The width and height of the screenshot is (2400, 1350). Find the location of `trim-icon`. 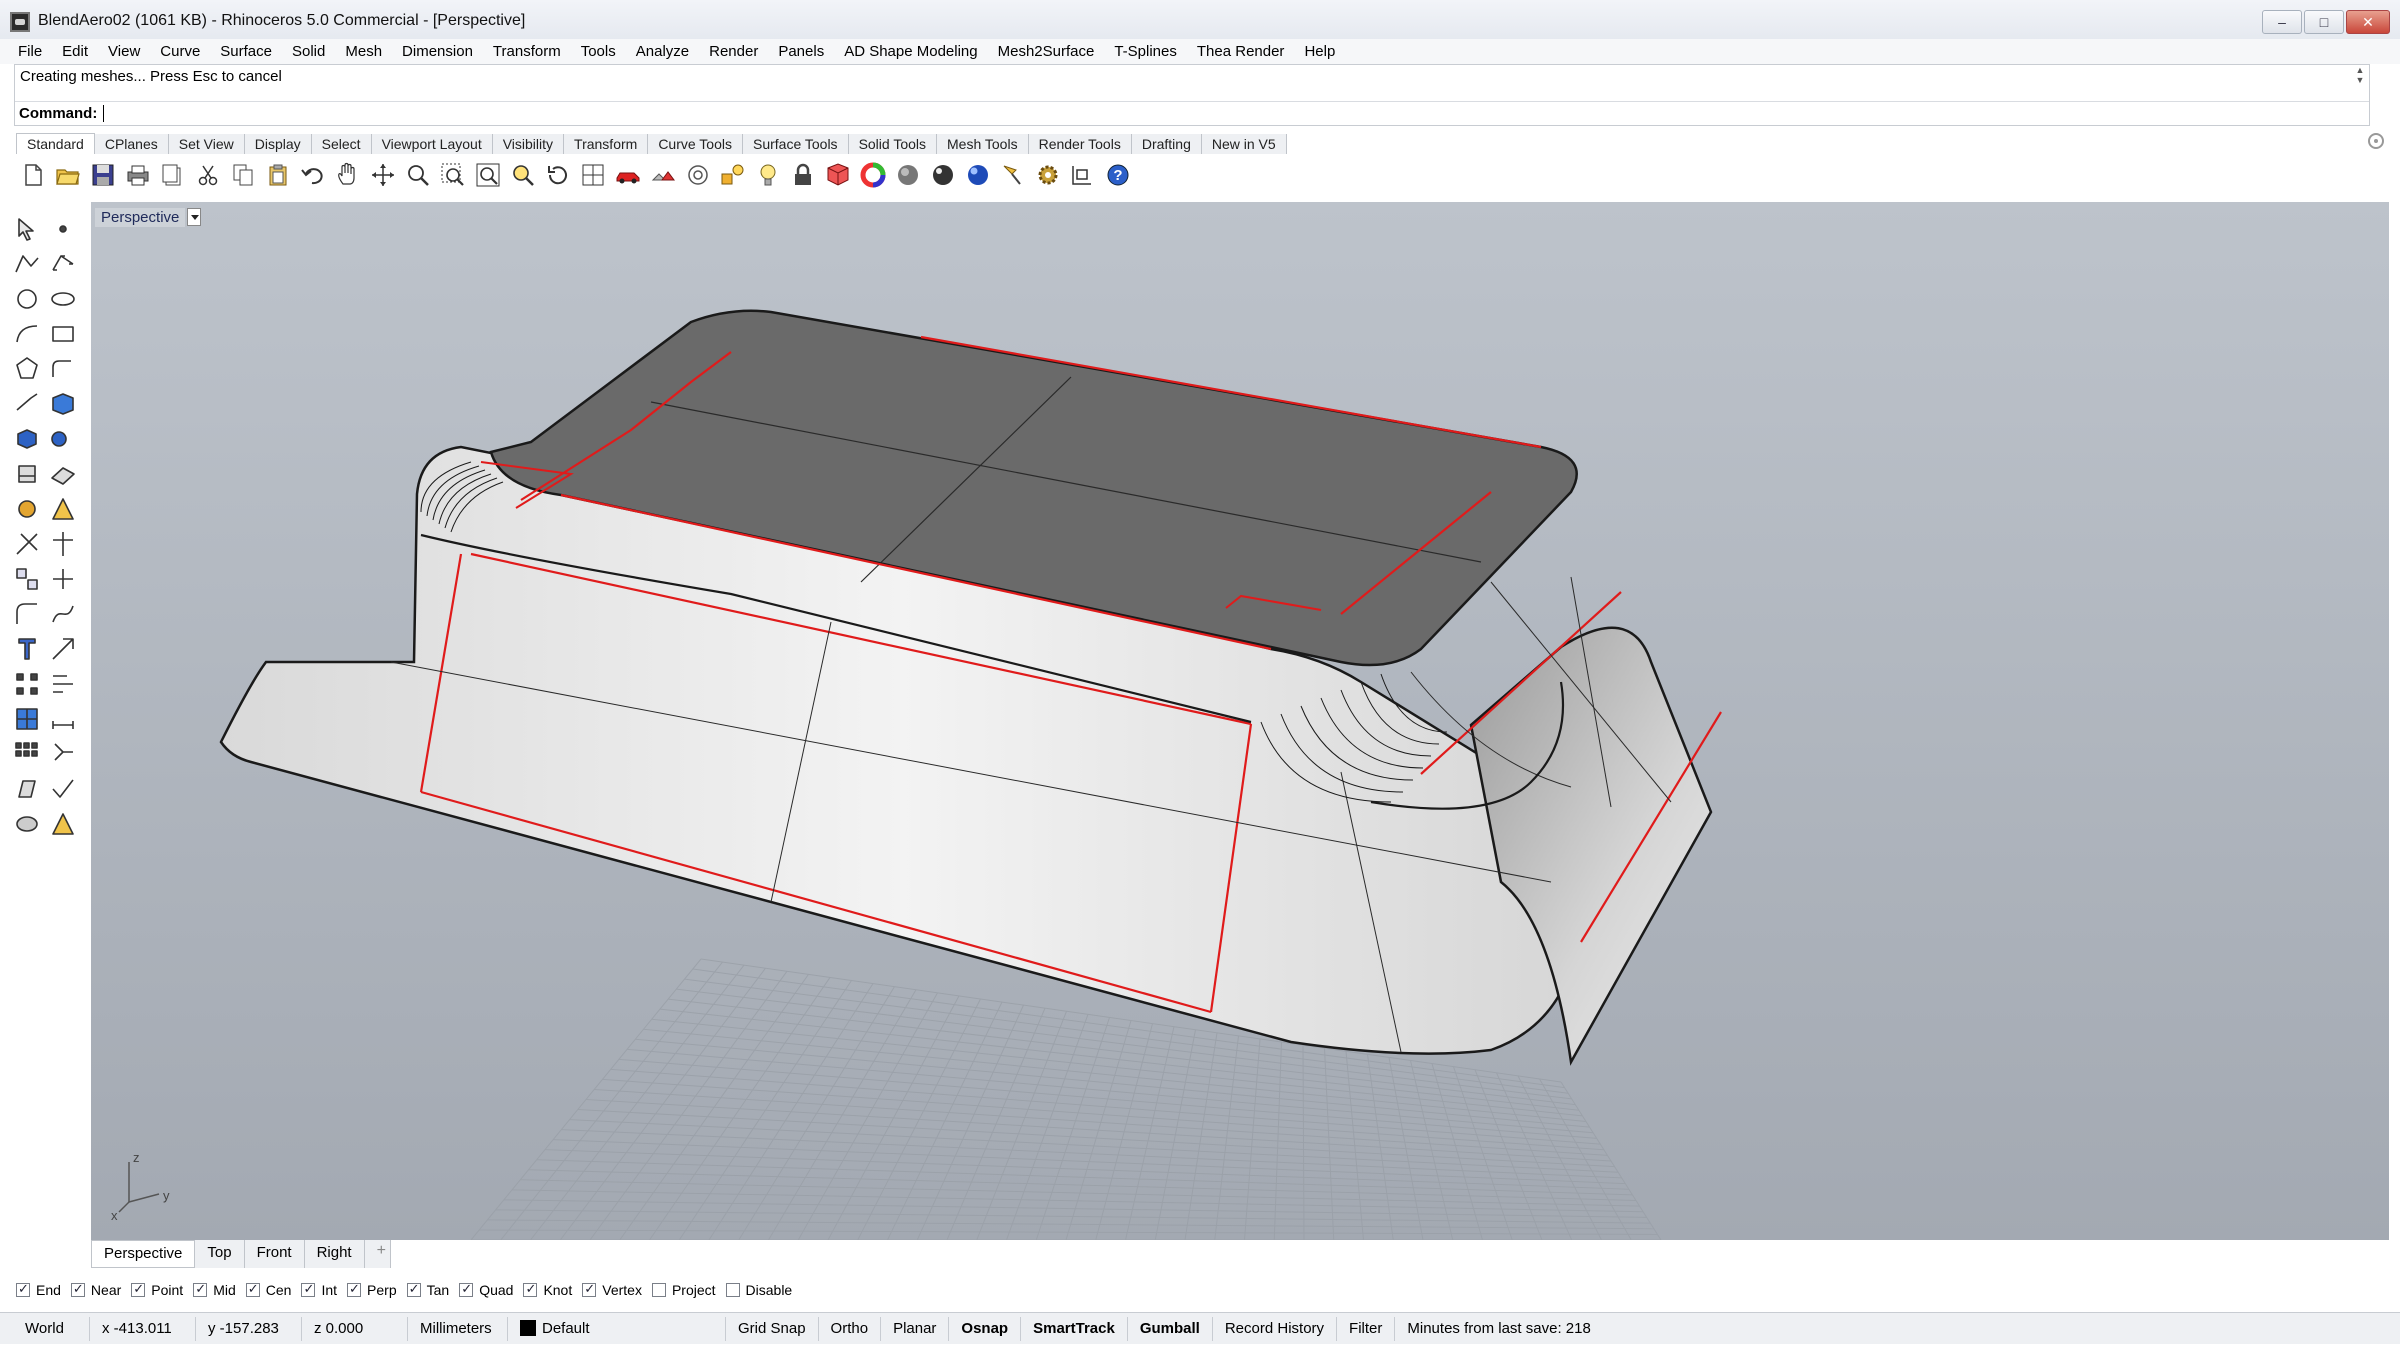

trim-icon is located at coordinates (27, 544).